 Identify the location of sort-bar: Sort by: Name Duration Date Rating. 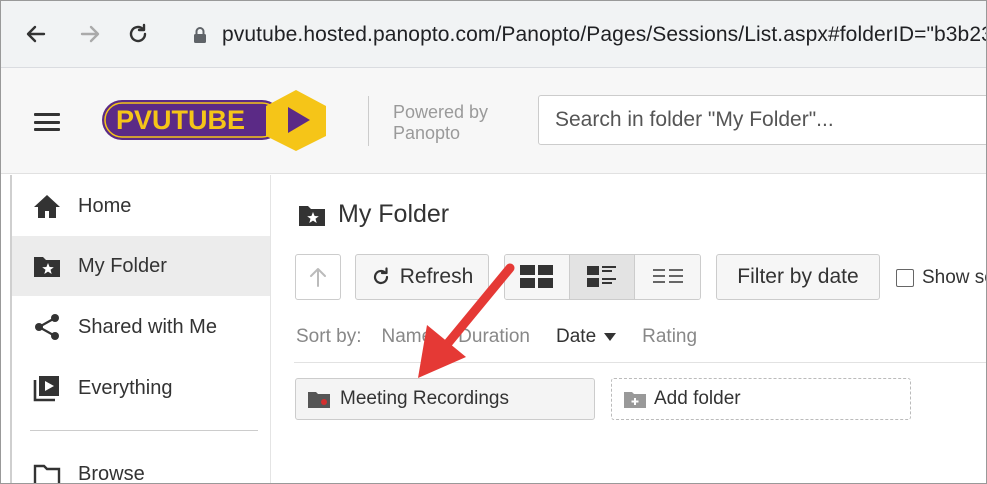
(497, 337).